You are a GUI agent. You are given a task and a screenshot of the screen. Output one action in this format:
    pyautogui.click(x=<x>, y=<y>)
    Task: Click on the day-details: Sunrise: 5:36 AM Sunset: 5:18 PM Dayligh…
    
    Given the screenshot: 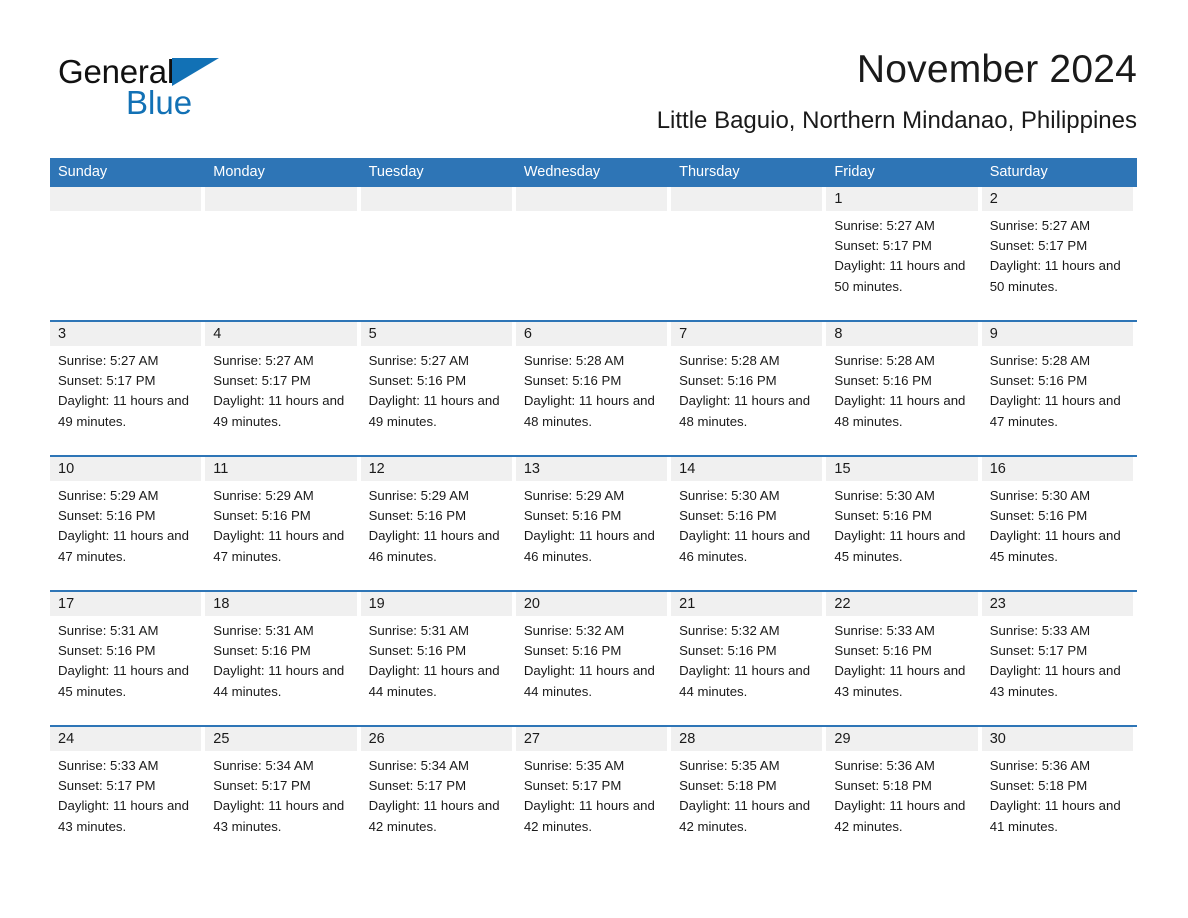 What is the action you would take?
    pyautogui.click(x=1057, y=794)
    